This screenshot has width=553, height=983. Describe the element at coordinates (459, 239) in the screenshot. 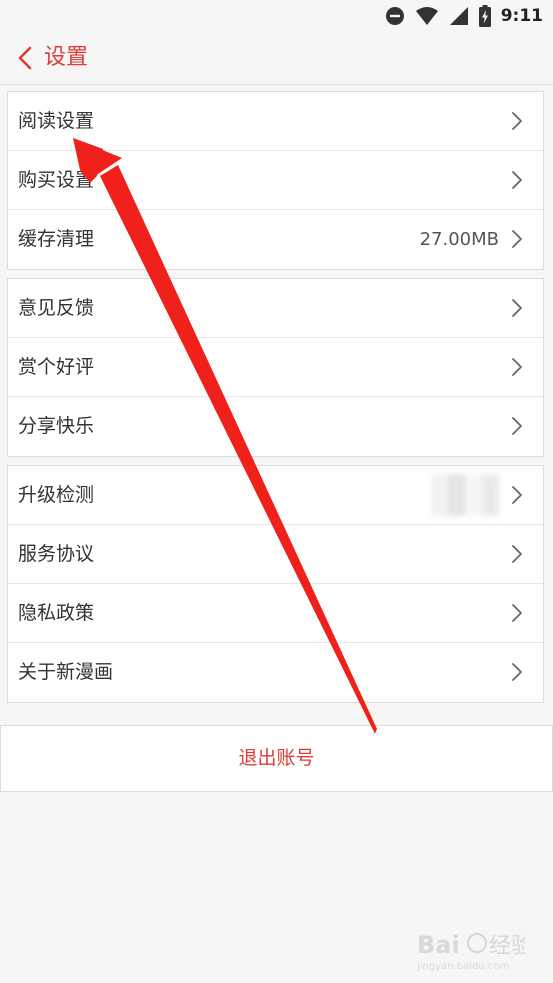

I see `cache-size-value: 27.00MB` at that location.